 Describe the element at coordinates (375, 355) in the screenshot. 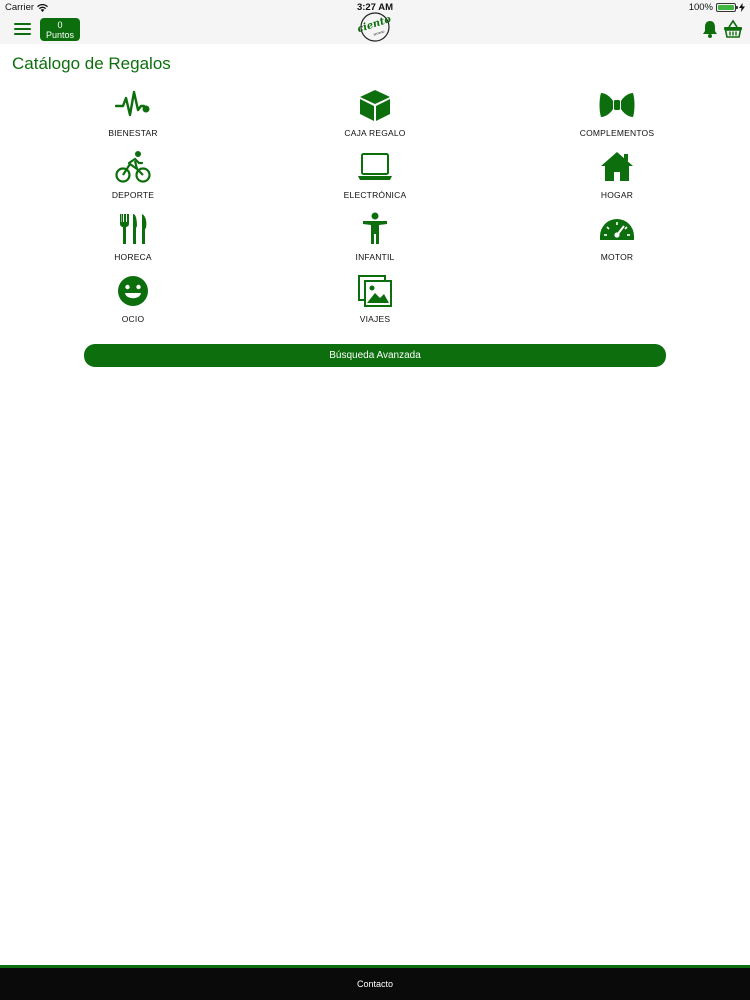

I see `advanced-search-button: Búsqueda Avanzada` at that location.